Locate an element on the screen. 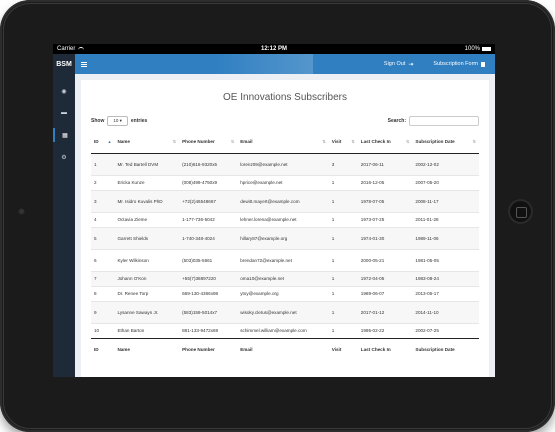 The height and width of the screenshot is (432, 555). sidebar-item-comments: ▬ is located at coordinates (64, 113).